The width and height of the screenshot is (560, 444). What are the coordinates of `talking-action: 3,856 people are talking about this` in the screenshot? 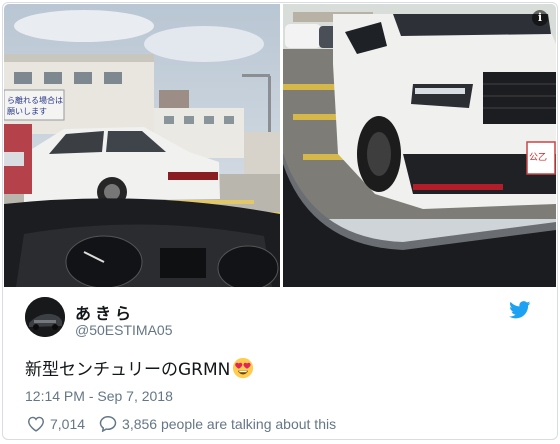 It's located at (217, 423).